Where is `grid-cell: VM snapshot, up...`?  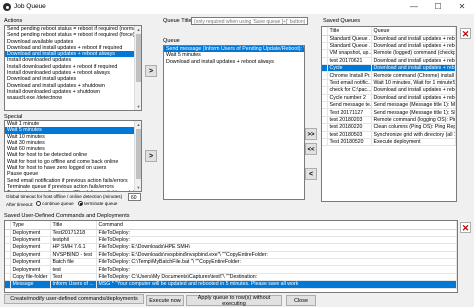
grid-cell: VM snapshot, up... is located at coordinates (349, 53).